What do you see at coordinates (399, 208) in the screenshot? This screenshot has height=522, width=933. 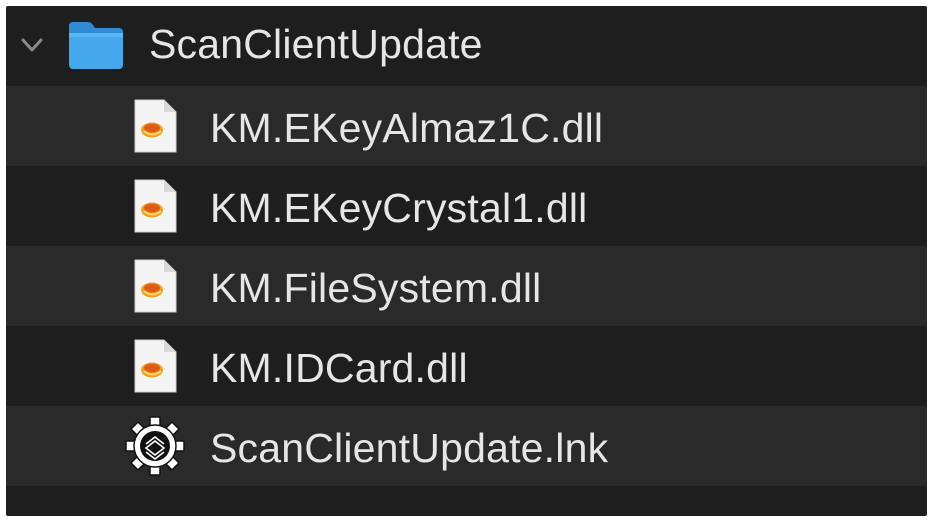 I see `file-name: KM.EKeyCrystal1.dll` at bounding box center [399, 208].